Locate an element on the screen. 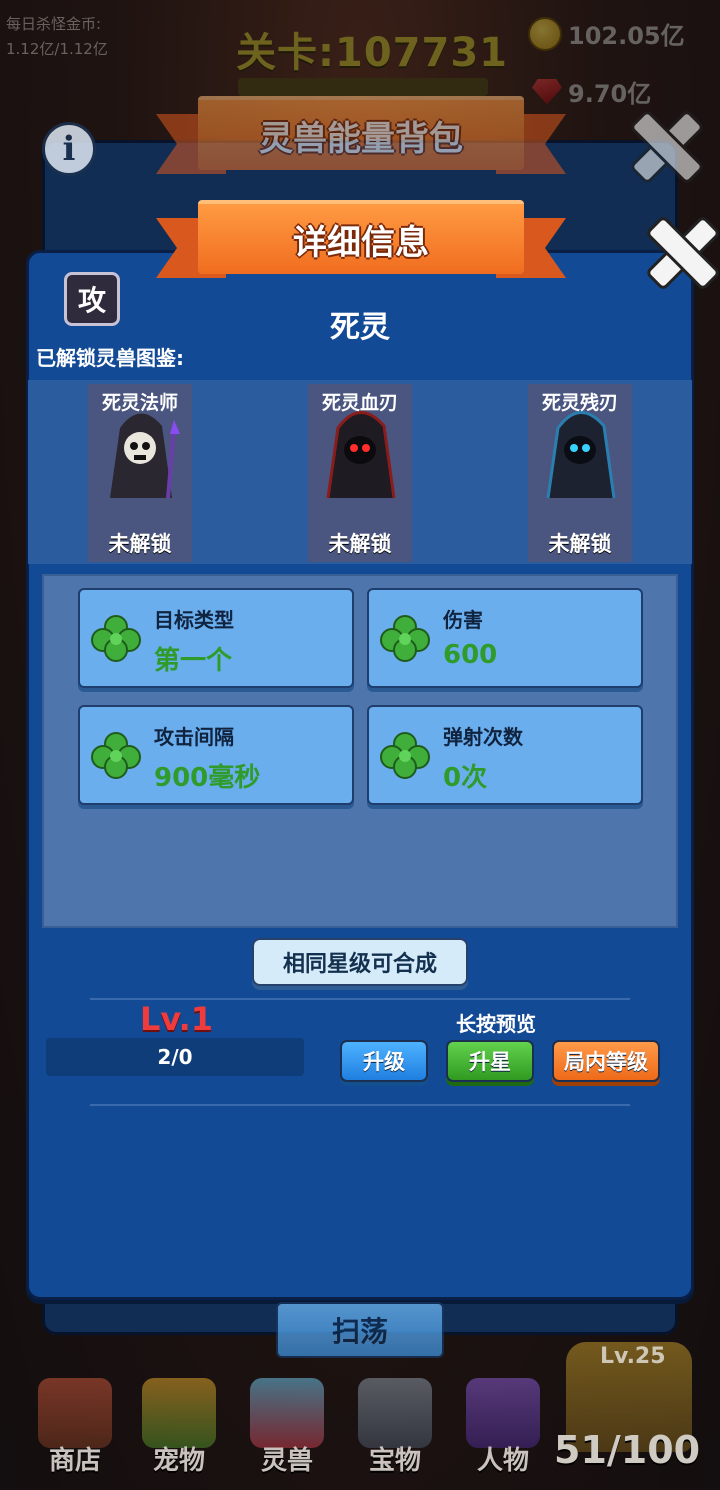 Image resolution: width=720 pixels, height=1490 pixels. nav-character: 人物 is located at coordinates (503, 1420).